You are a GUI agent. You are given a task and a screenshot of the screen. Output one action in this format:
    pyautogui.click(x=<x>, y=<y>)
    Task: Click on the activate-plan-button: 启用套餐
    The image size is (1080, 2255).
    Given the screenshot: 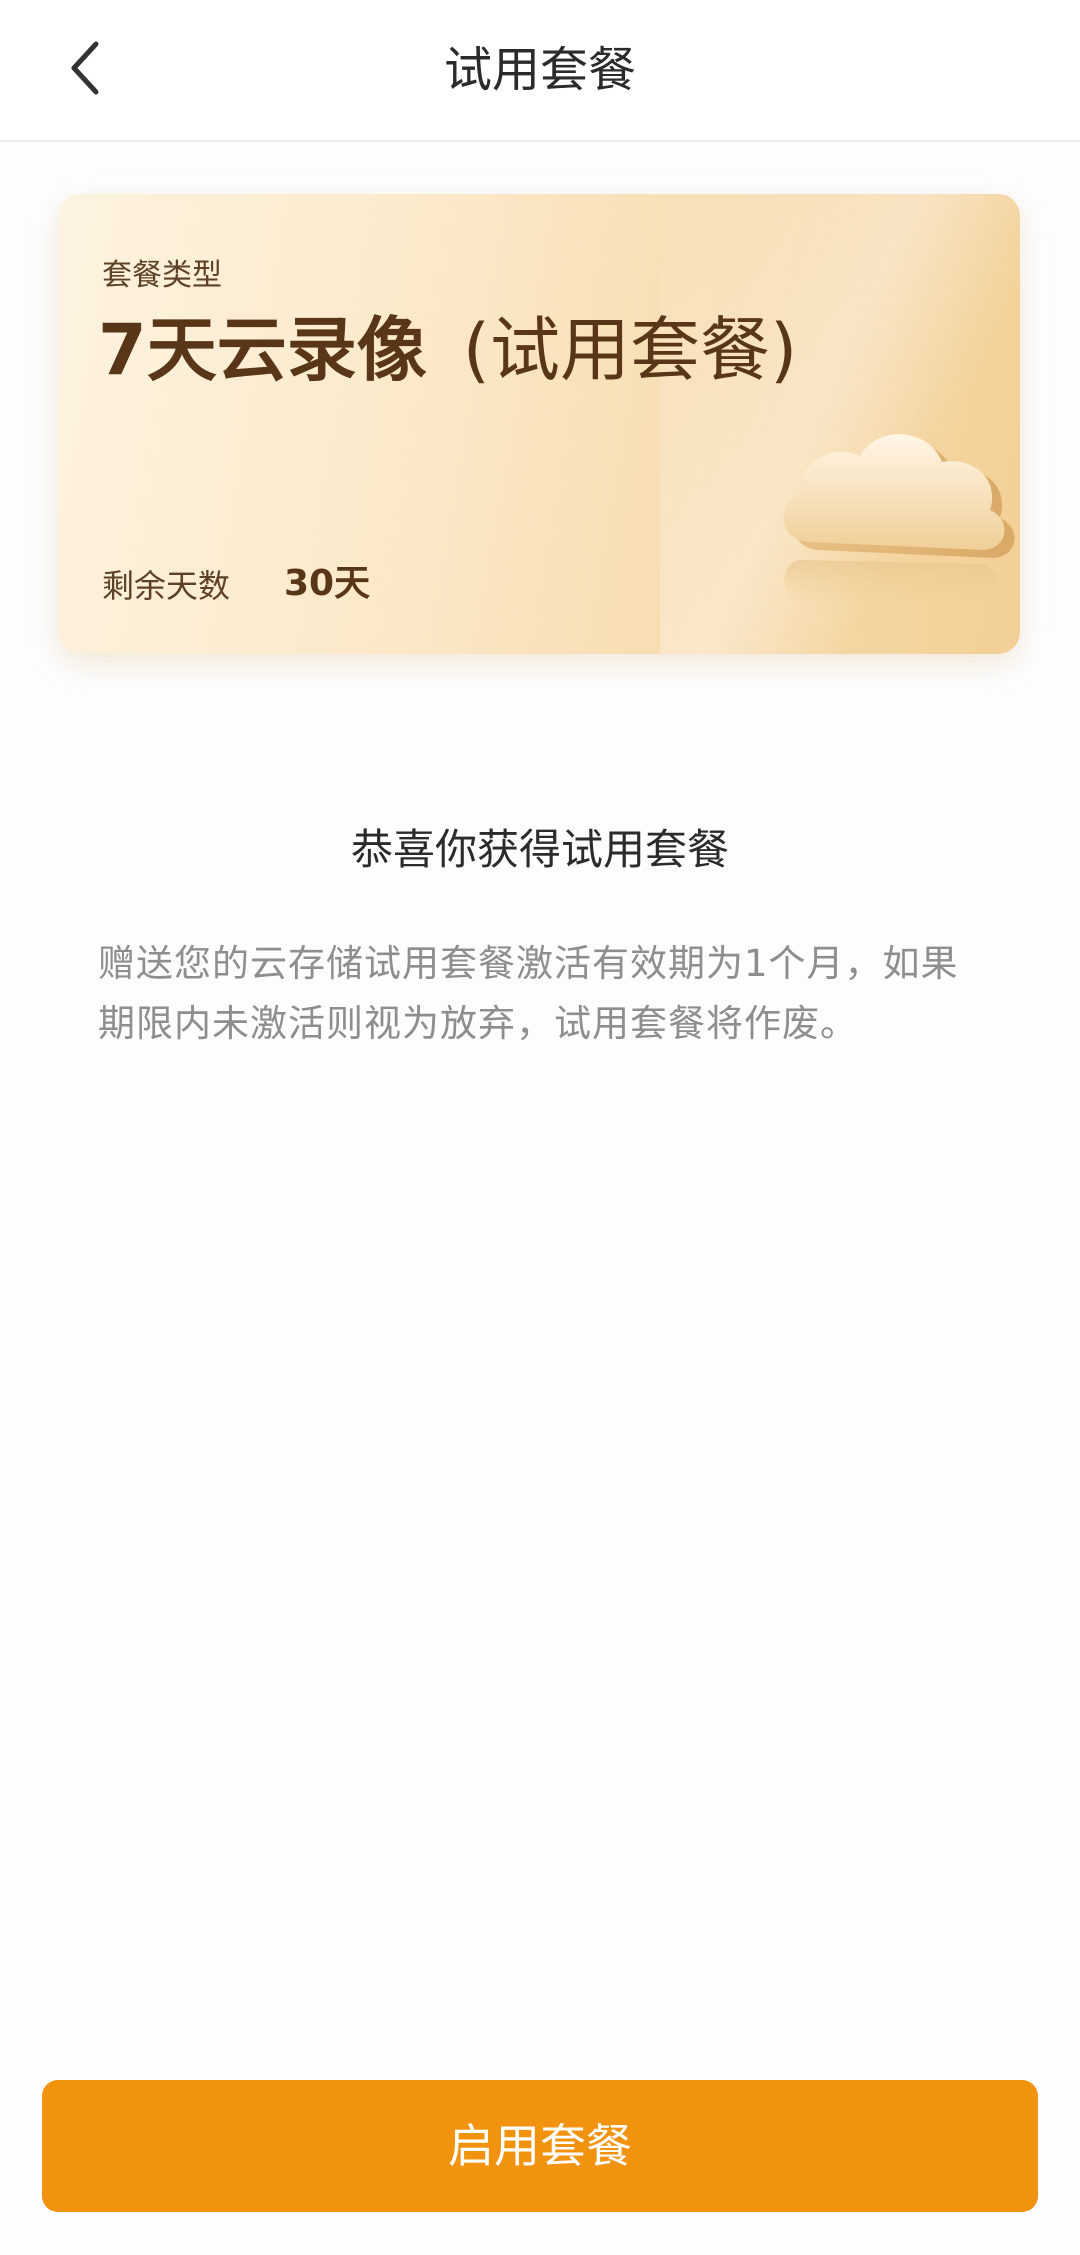 What is the action you would take?
    pyautogui.click(x=540, y=2146)
    